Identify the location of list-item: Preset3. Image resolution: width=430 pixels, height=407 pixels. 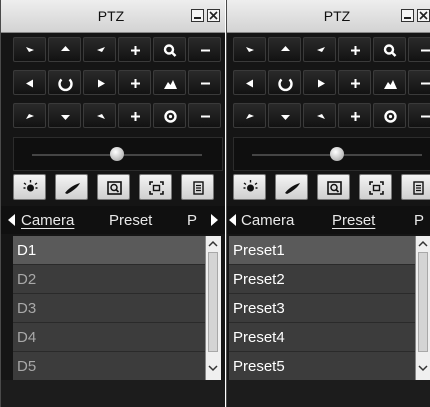
(322, 308).